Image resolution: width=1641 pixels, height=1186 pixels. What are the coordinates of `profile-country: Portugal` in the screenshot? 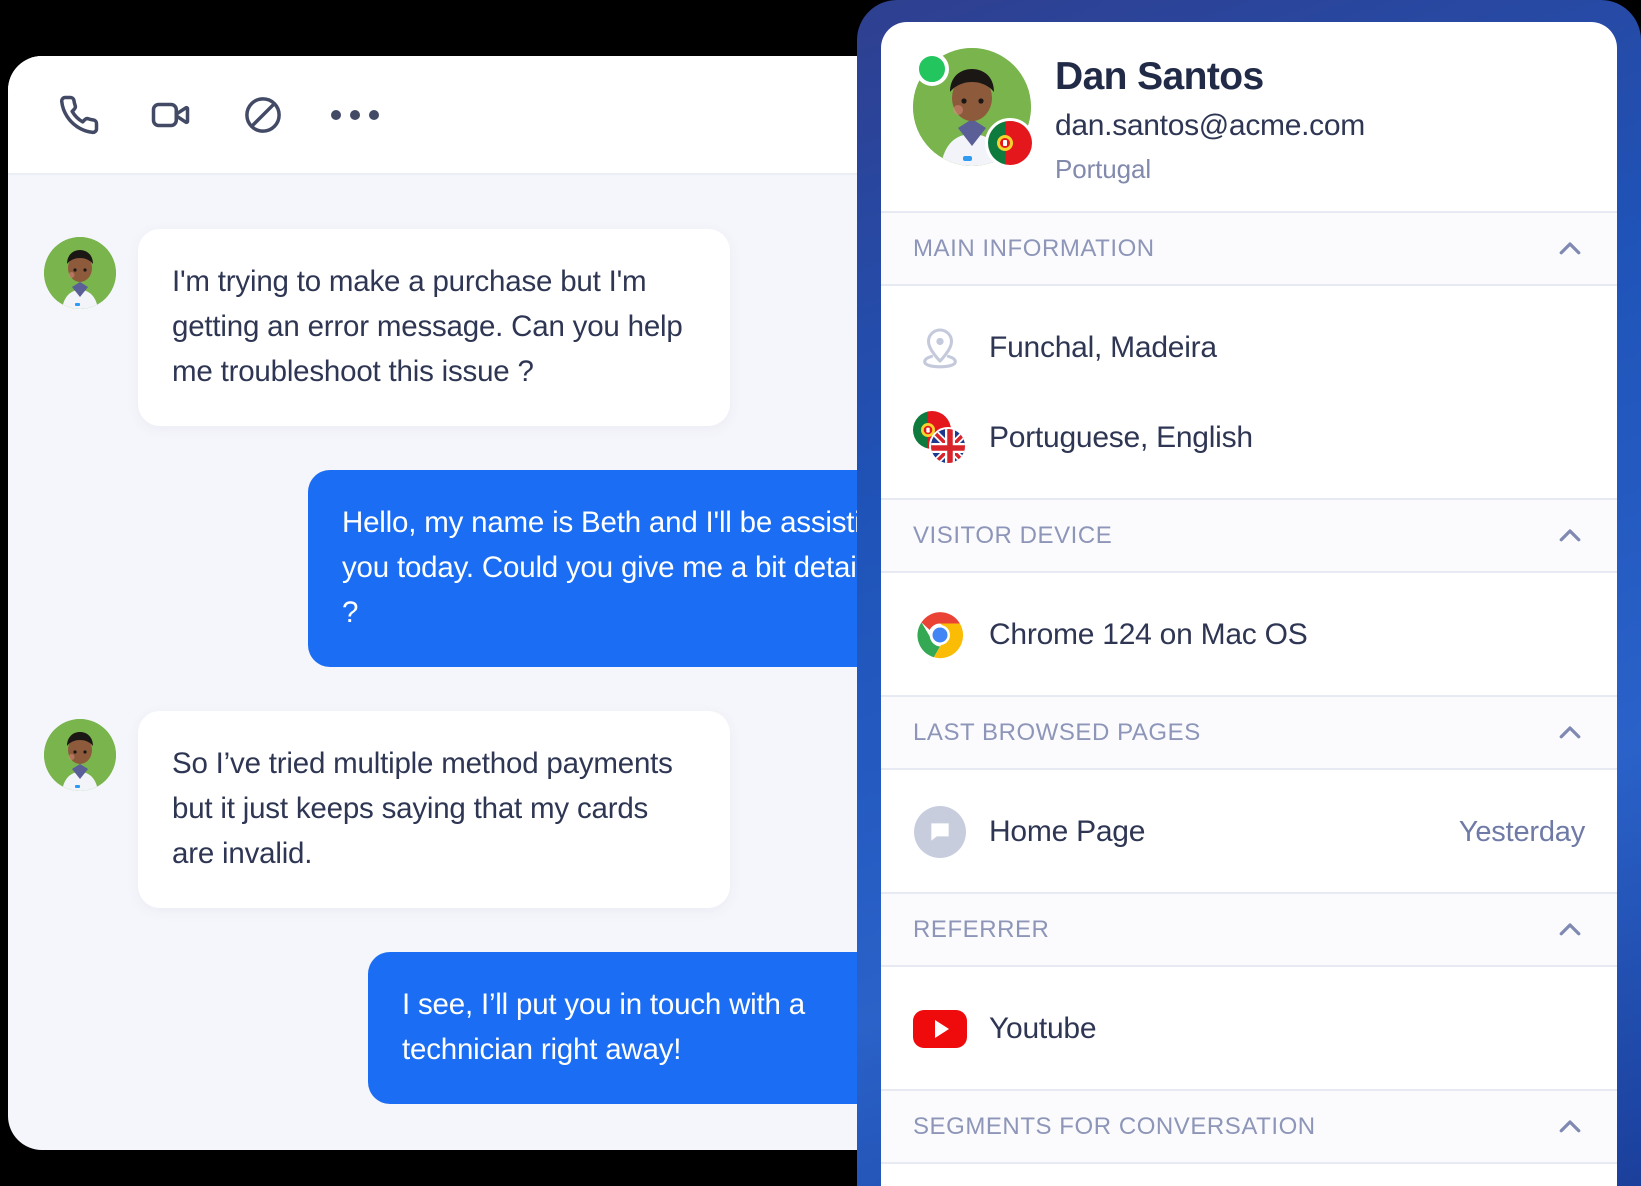 It's located at (1103, 169).